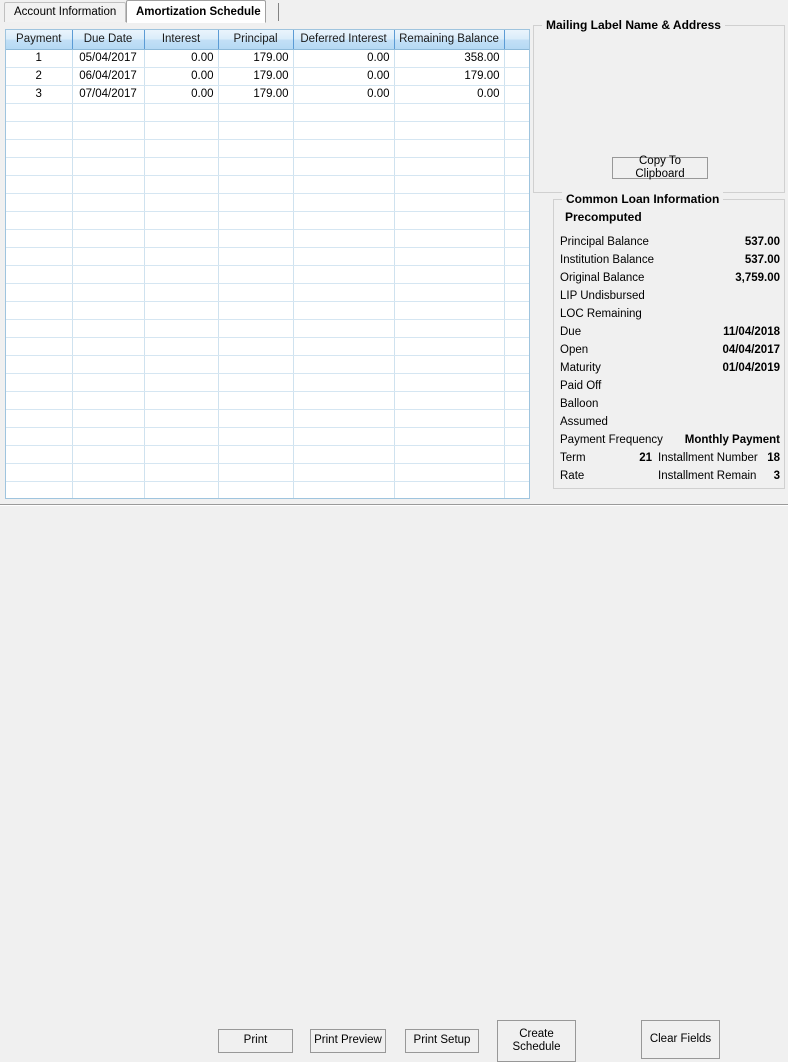  What do you see at coordinates (449, 58) in the screenshot?
I see `cell-remaining-balance: 358.00` at bounding box center [449, 58].